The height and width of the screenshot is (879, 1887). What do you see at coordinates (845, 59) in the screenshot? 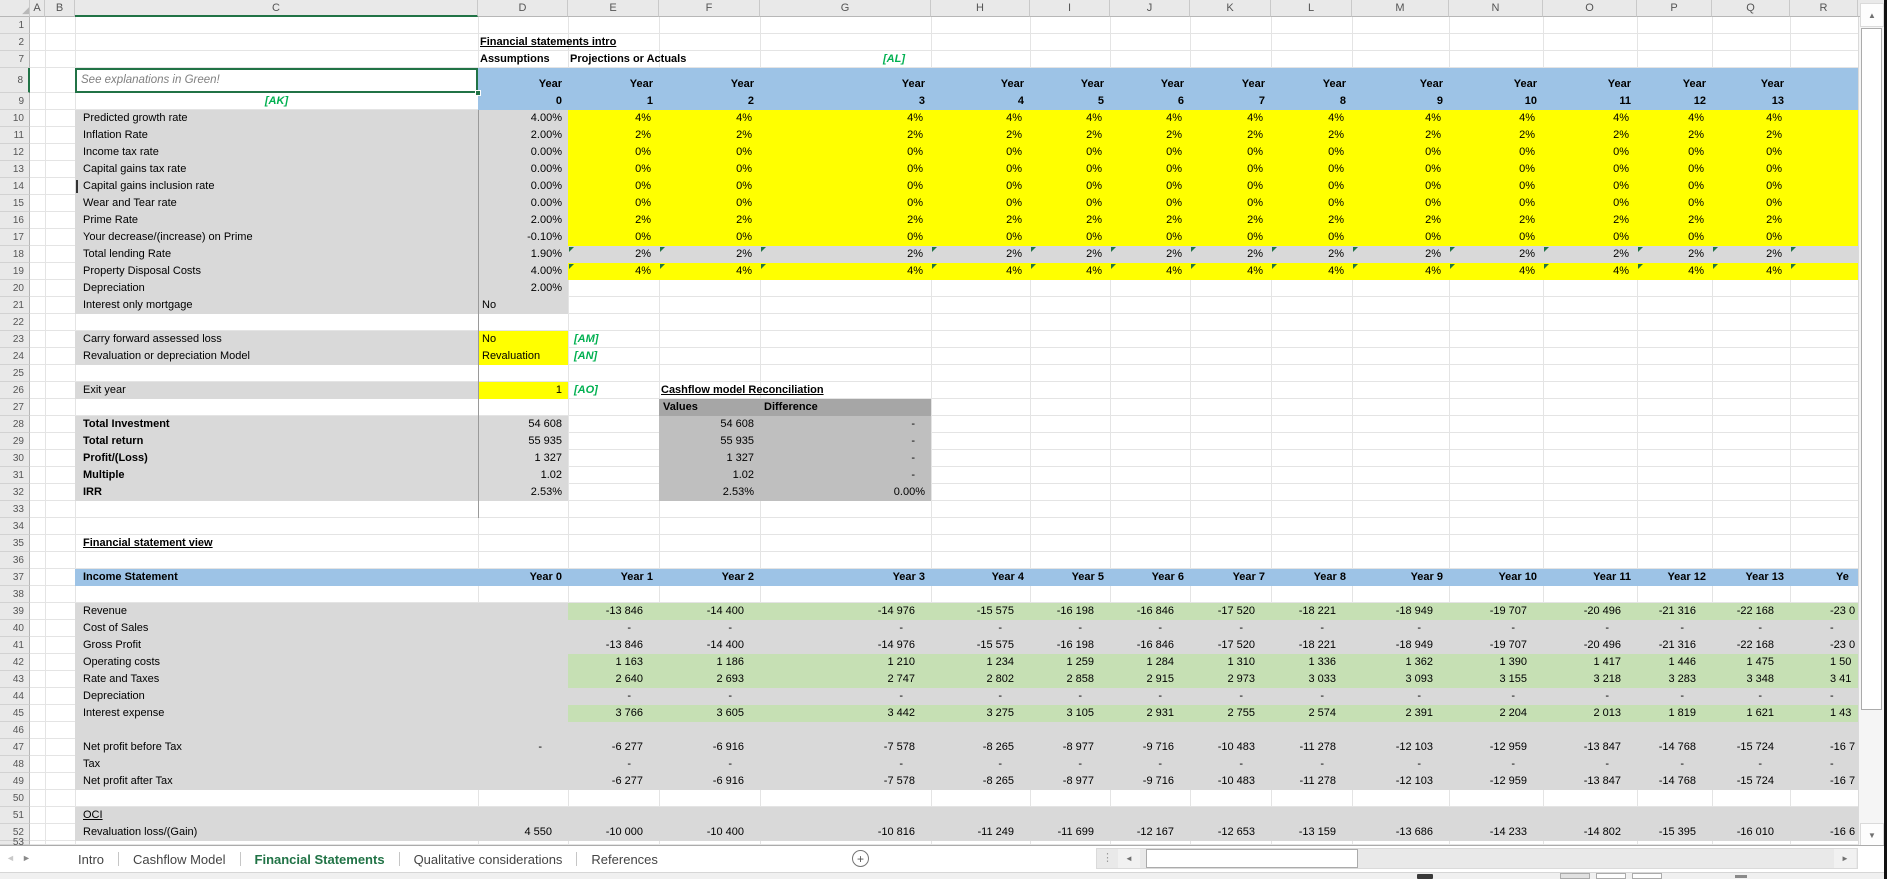
I see `tag-al: [AL]` at bounding box center [845, 59].